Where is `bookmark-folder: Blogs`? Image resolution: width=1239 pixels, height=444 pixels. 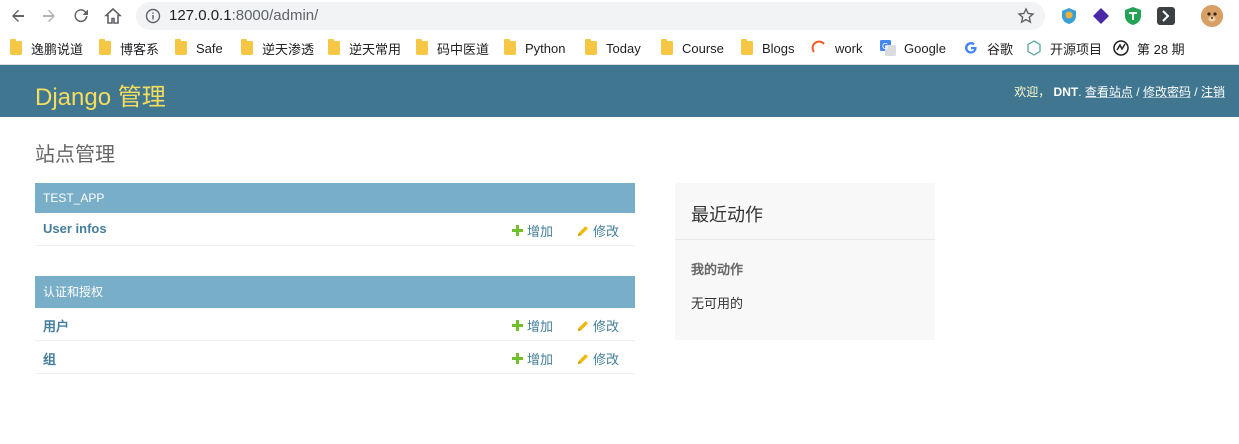
bookmark-folder: Blogs is located at coordinates (768, 48).